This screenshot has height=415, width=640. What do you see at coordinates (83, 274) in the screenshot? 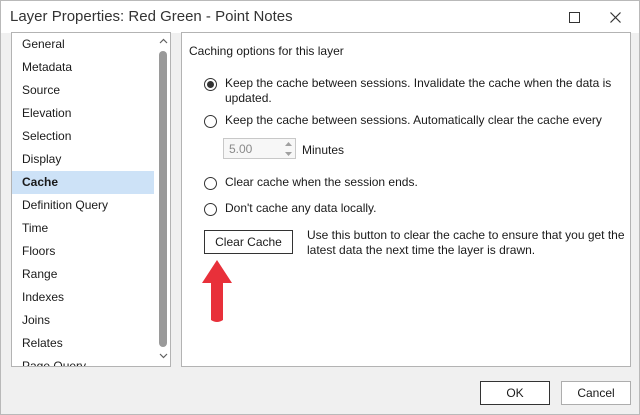
I see `sidebar-item-range: Range` at bounding box center [83, 274].